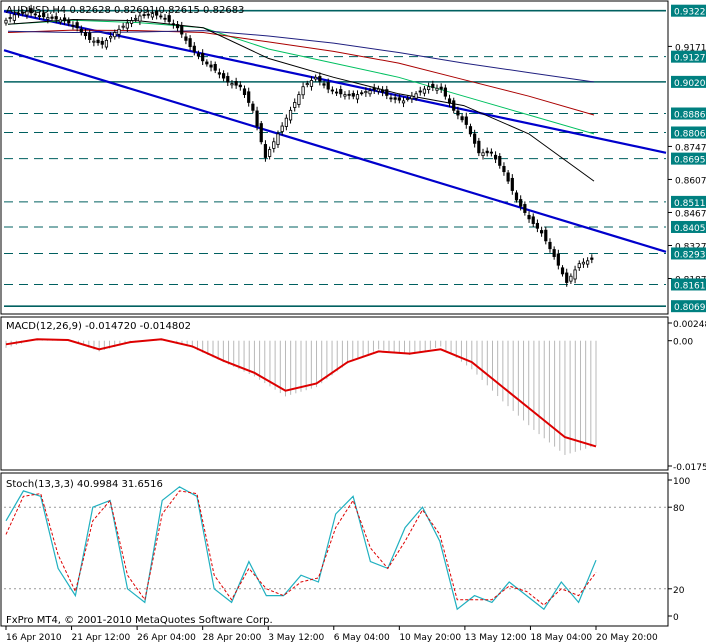 This screenshot has width=706, height=644. What do you see at coordinates (690, 134) in the screenshot?
I see `level-label: 0.88060` at bounding box center [690, 134].